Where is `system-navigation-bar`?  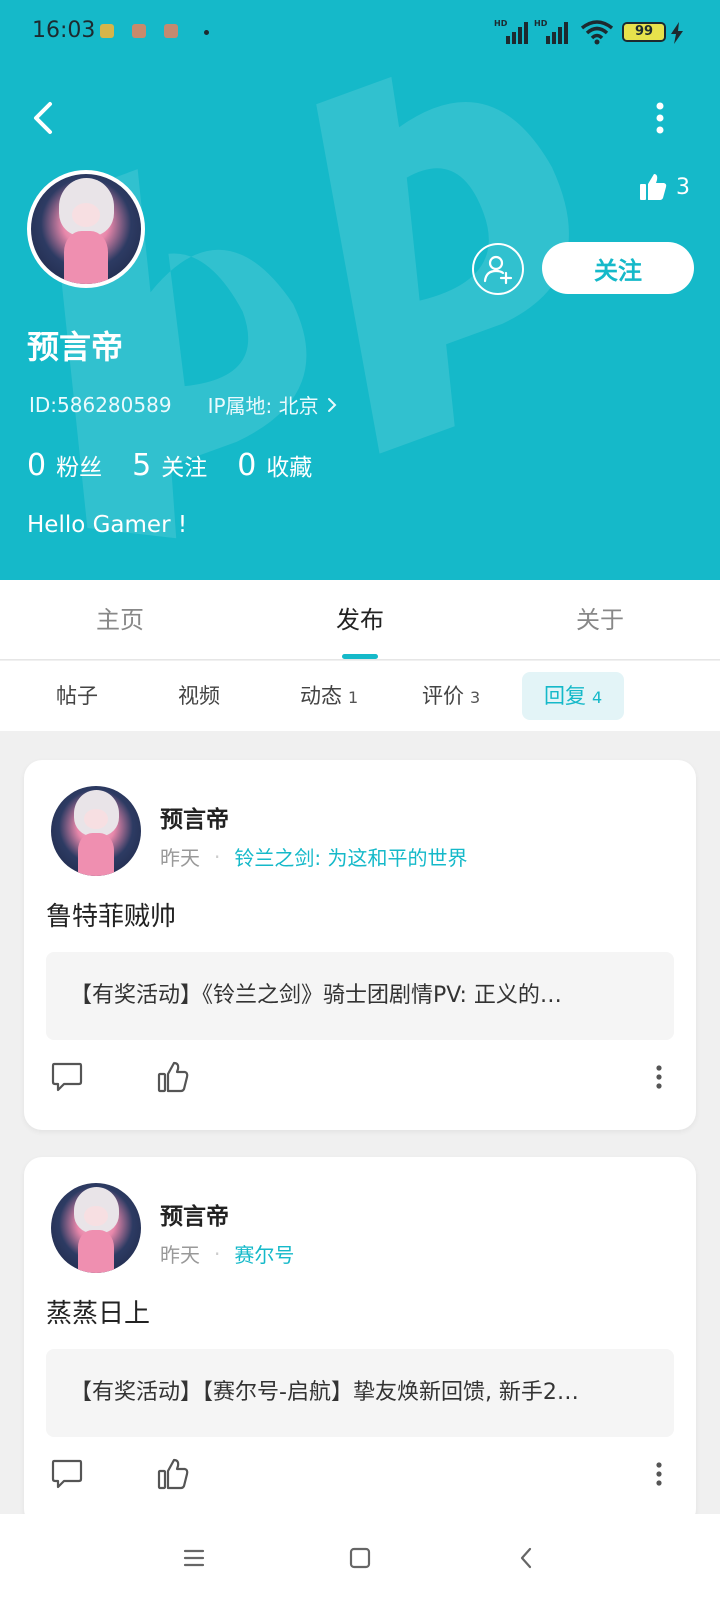
system-navigation-bar is located at coordinates (360, 1557).